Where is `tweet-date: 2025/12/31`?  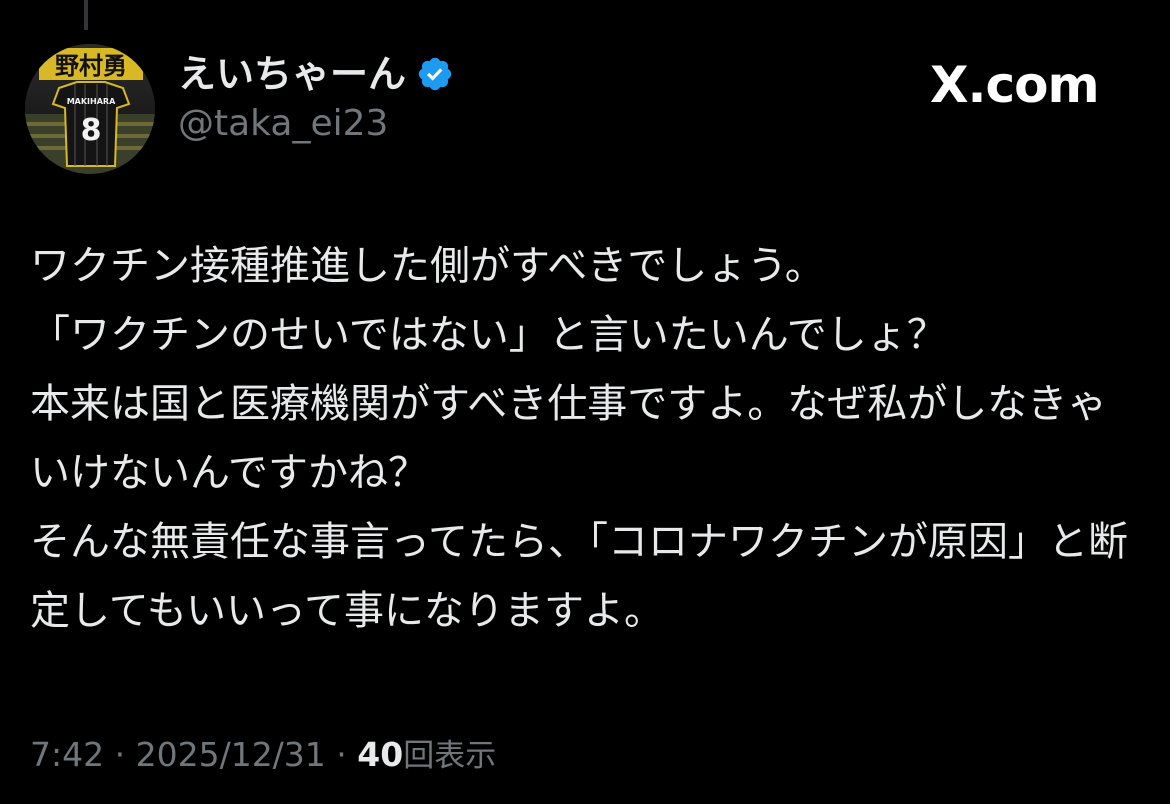
tweet-date: 2025/12/31 is located at coordinates (231, 754).